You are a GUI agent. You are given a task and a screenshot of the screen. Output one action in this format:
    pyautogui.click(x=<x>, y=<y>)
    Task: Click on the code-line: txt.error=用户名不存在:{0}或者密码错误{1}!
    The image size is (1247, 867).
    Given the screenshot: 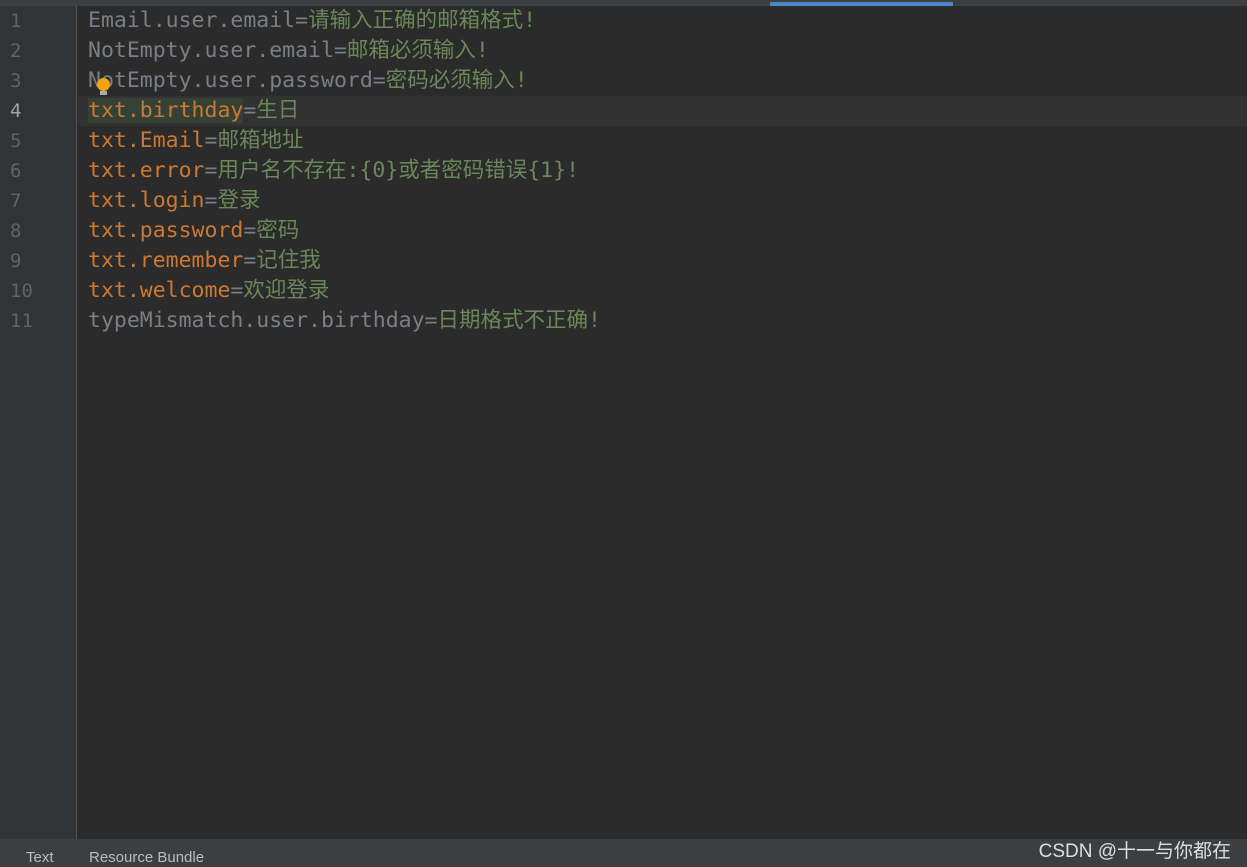 What is the action you would take?
    pyautogui.click(x=662, y=171)
    